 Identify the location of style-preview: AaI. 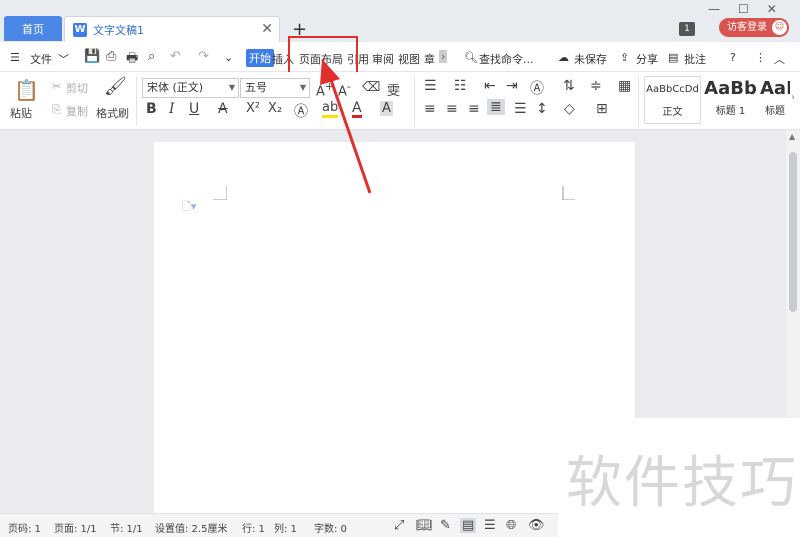
(775, 88).